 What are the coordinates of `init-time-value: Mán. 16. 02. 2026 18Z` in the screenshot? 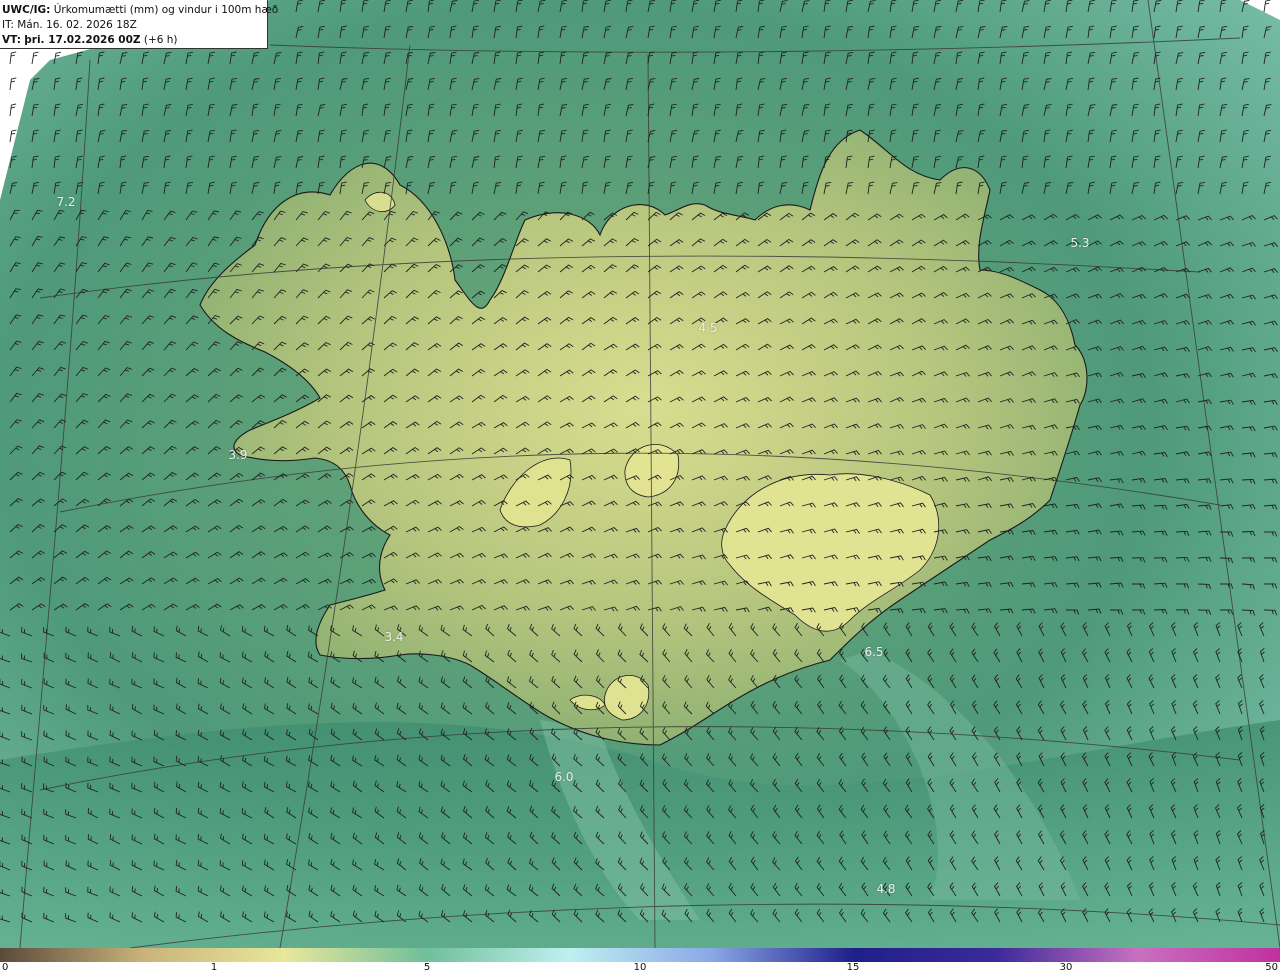 It's located at (77, 25).